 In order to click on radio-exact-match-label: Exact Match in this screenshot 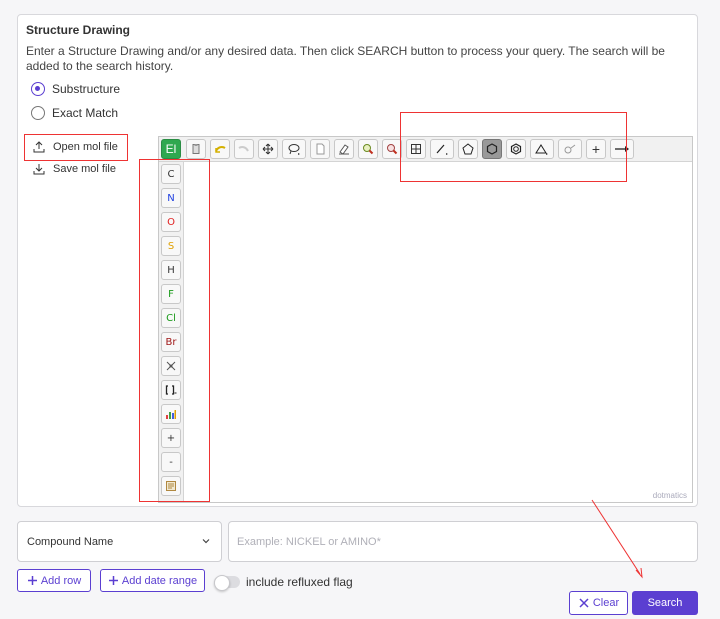, I will do `click(85, 113)`.